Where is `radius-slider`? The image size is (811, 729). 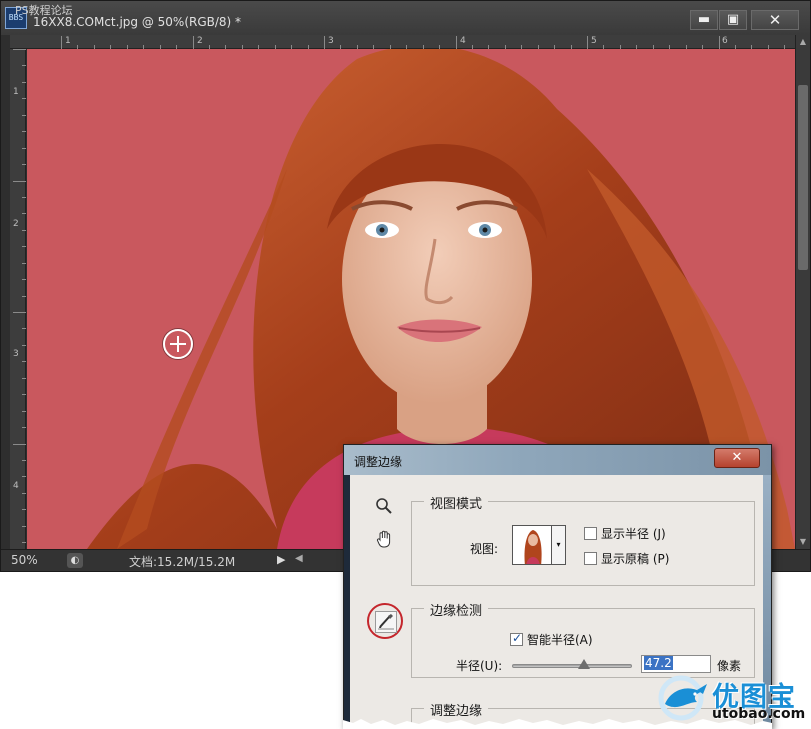
radius-slider is located at coordinates (572, 664).